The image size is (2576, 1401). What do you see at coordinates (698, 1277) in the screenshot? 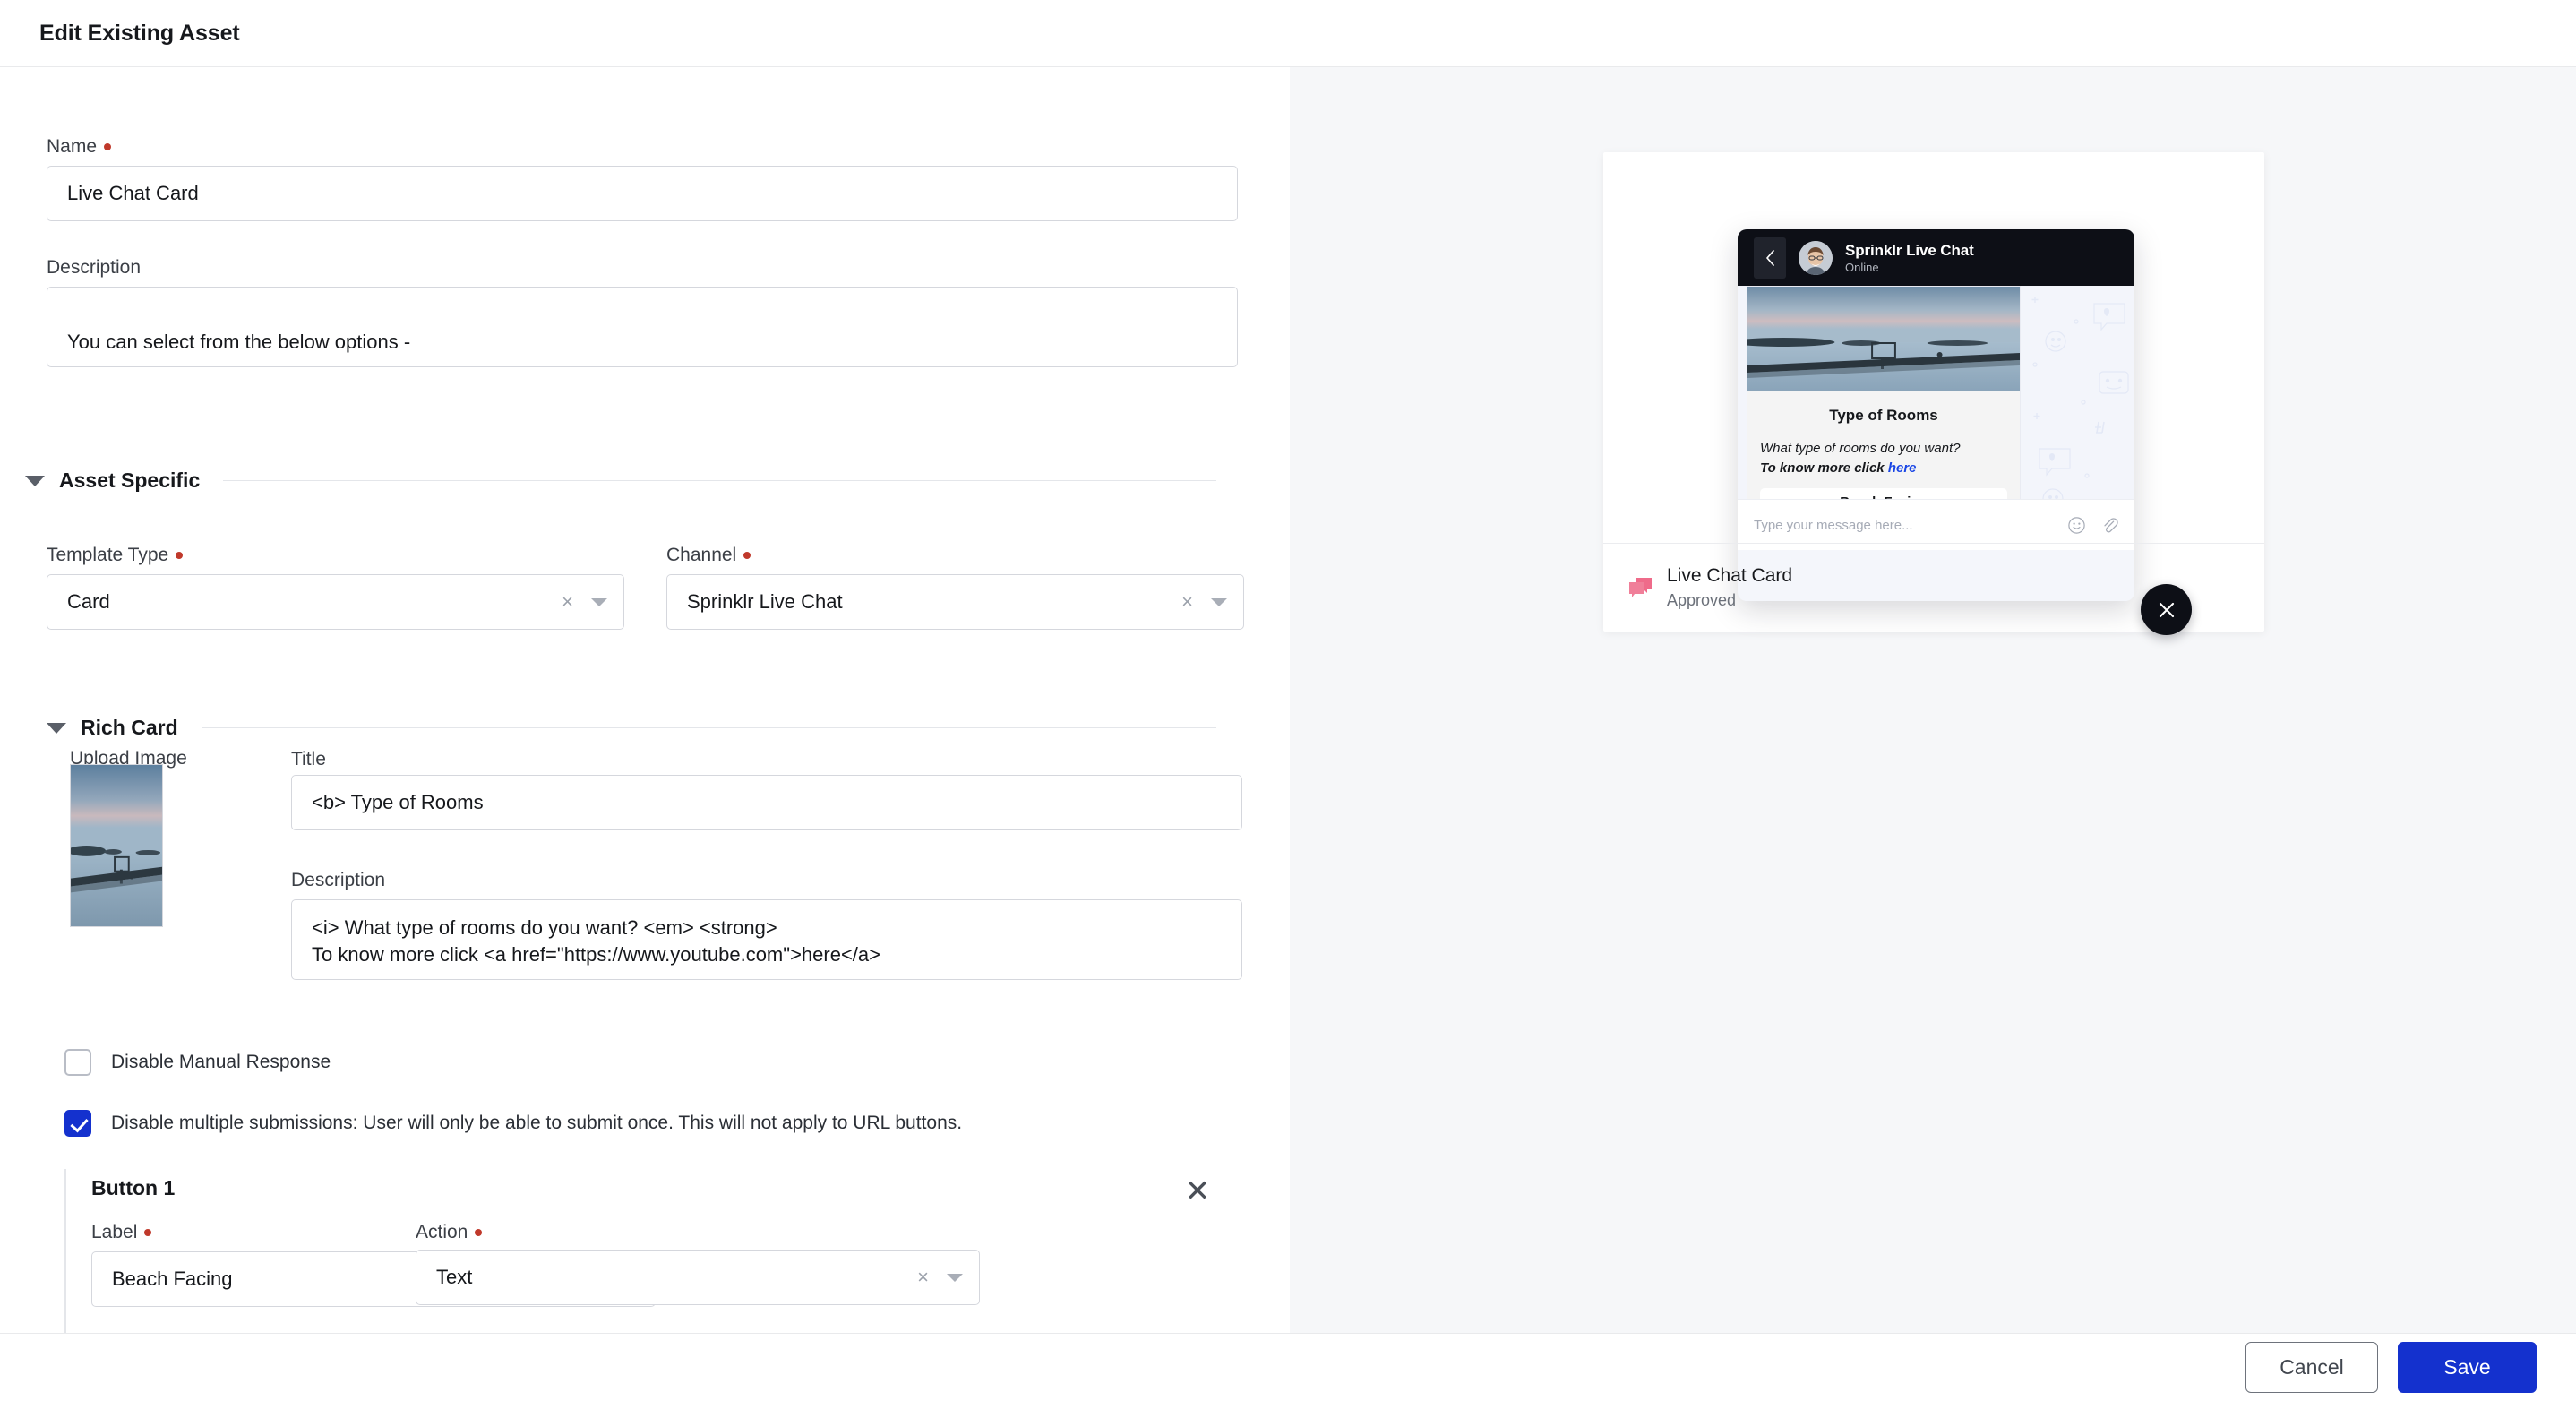
I see `button-1-action-select: Text ×` at bounding box center [698, 1277].